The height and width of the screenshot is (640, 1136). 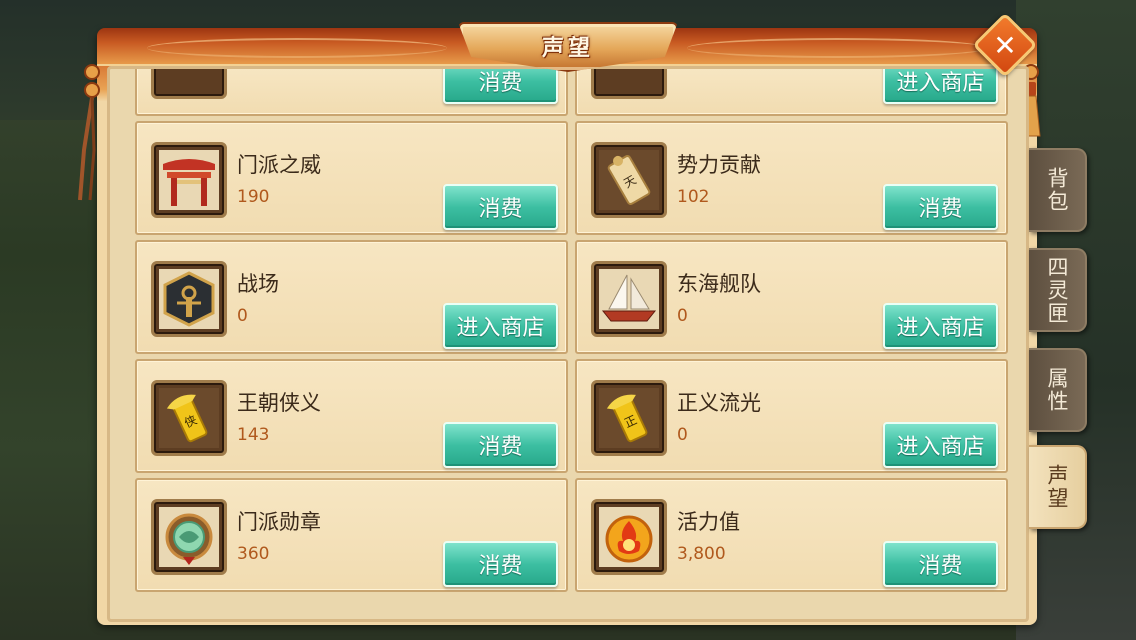 What do you see at coordinates (189, 537) in the screenshot?
I see `jade-medal-icon` at bounding box center [189, 537].